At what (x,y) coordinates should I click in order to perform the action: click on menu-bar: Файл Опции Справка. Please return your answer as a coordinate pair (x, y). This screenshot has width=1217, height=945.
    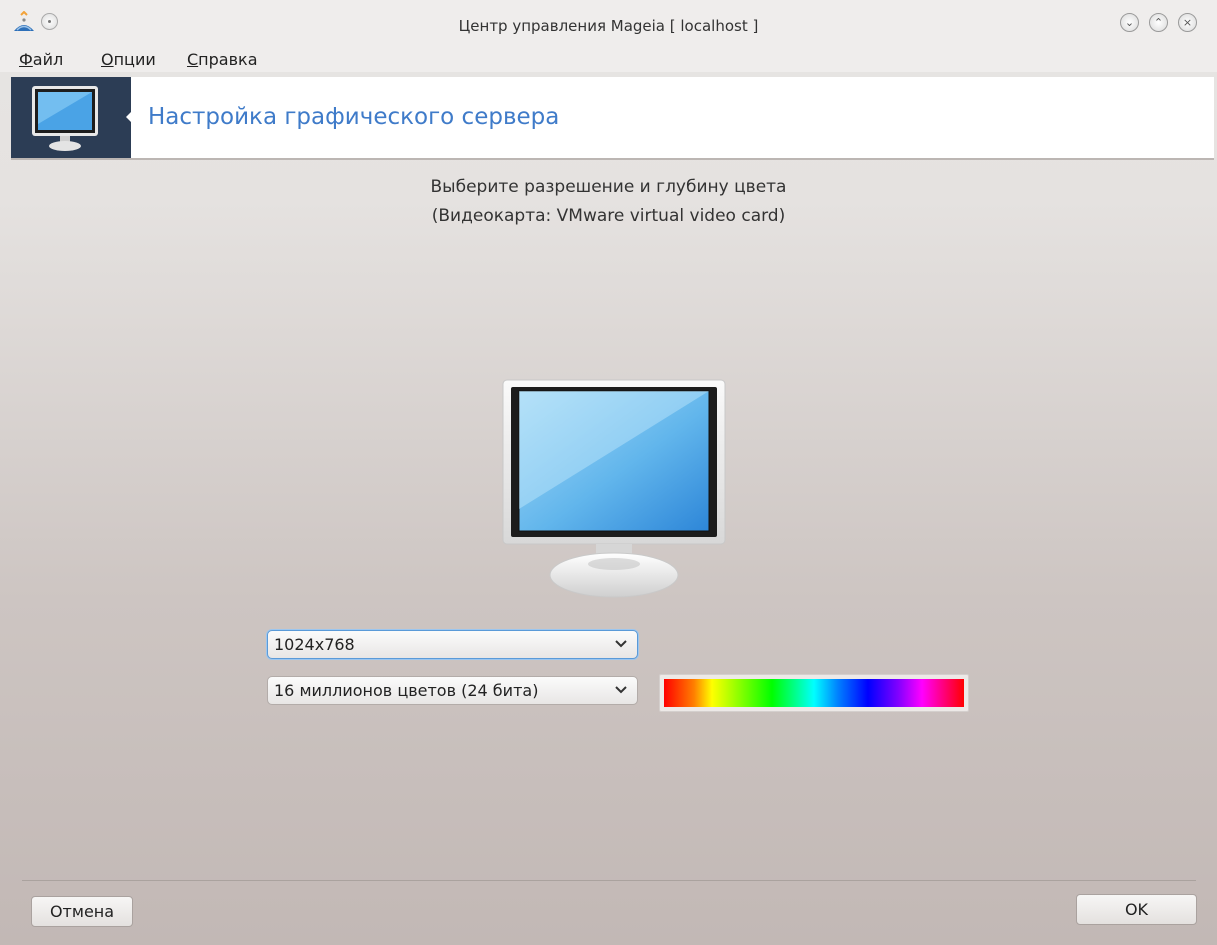
    Looking at the image, I should click on (608, 60).